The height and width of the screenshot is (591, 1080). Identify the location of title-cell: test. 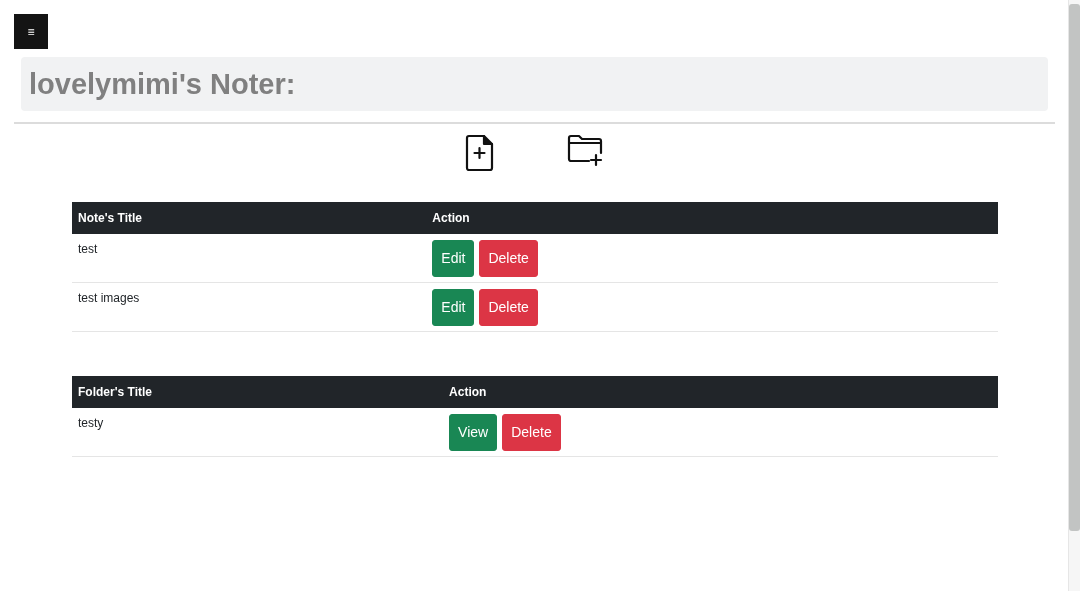
(249, 258).